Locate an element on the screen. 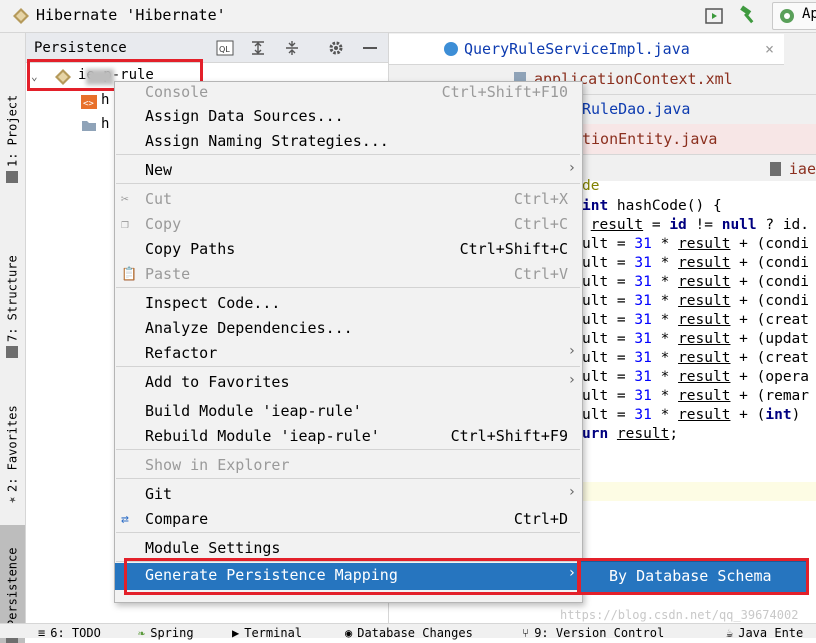  menu-item-console: Console Ctrl+Shift+F10 is located at coordinates (347, 92).